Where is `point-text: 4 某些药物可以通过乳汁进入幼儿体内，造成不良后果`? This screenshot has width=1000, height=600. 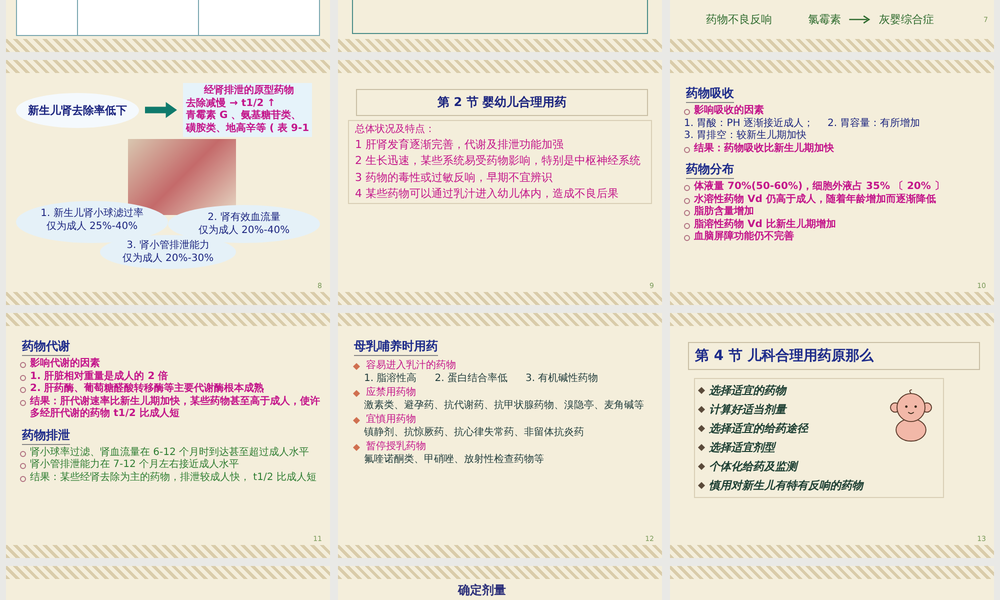
point-text: 4 某些药物可以通过乳汁进入幼儿体内，造成不良后果 is located at coordinates (487, 194).